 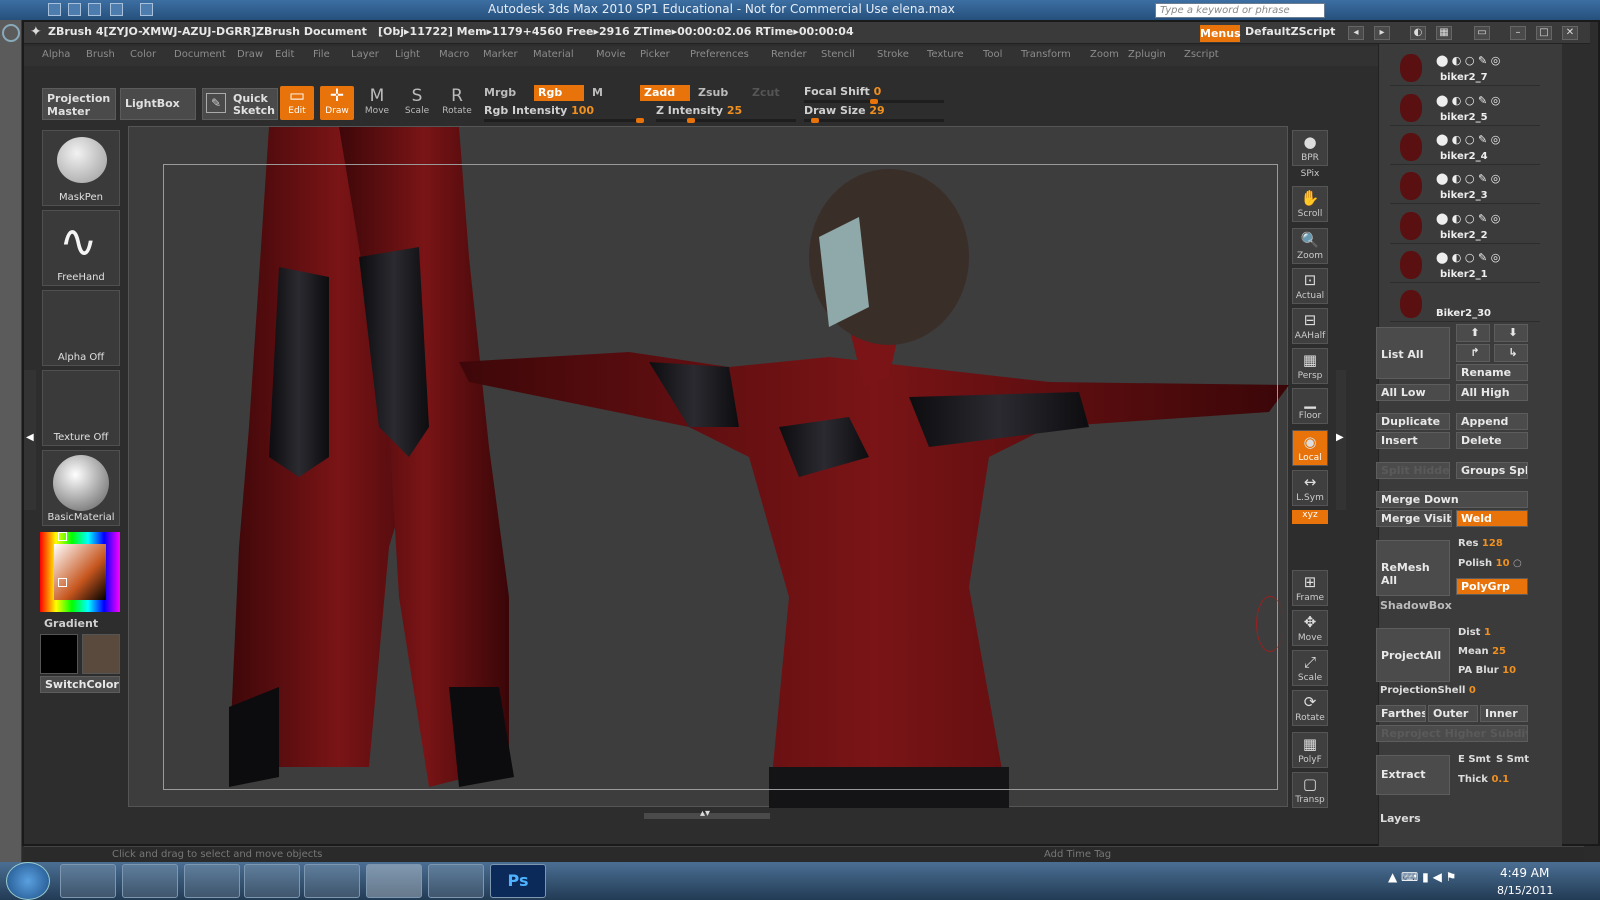 I want to click on menu-preferences: Preferences, so click(x=719, y=54).